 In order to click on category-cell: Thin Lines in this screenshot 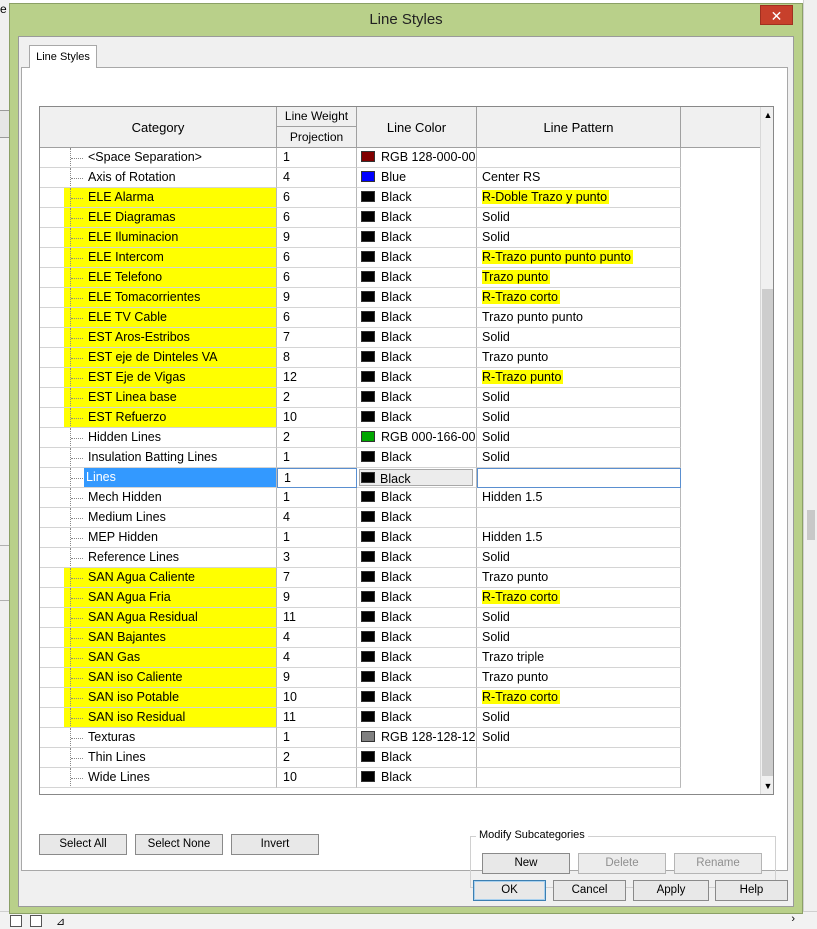, I will do `click(158, 758)`.